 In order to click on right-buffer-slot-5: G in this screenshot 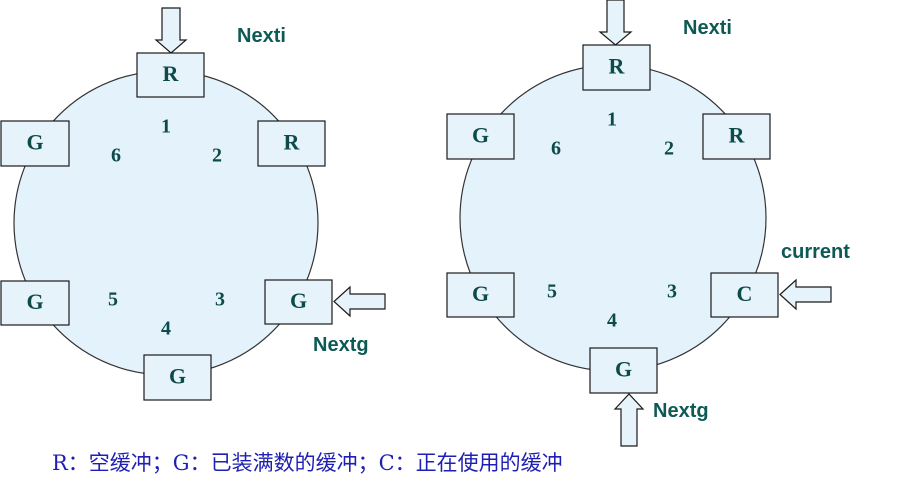, I will do `click(480, 295)`.